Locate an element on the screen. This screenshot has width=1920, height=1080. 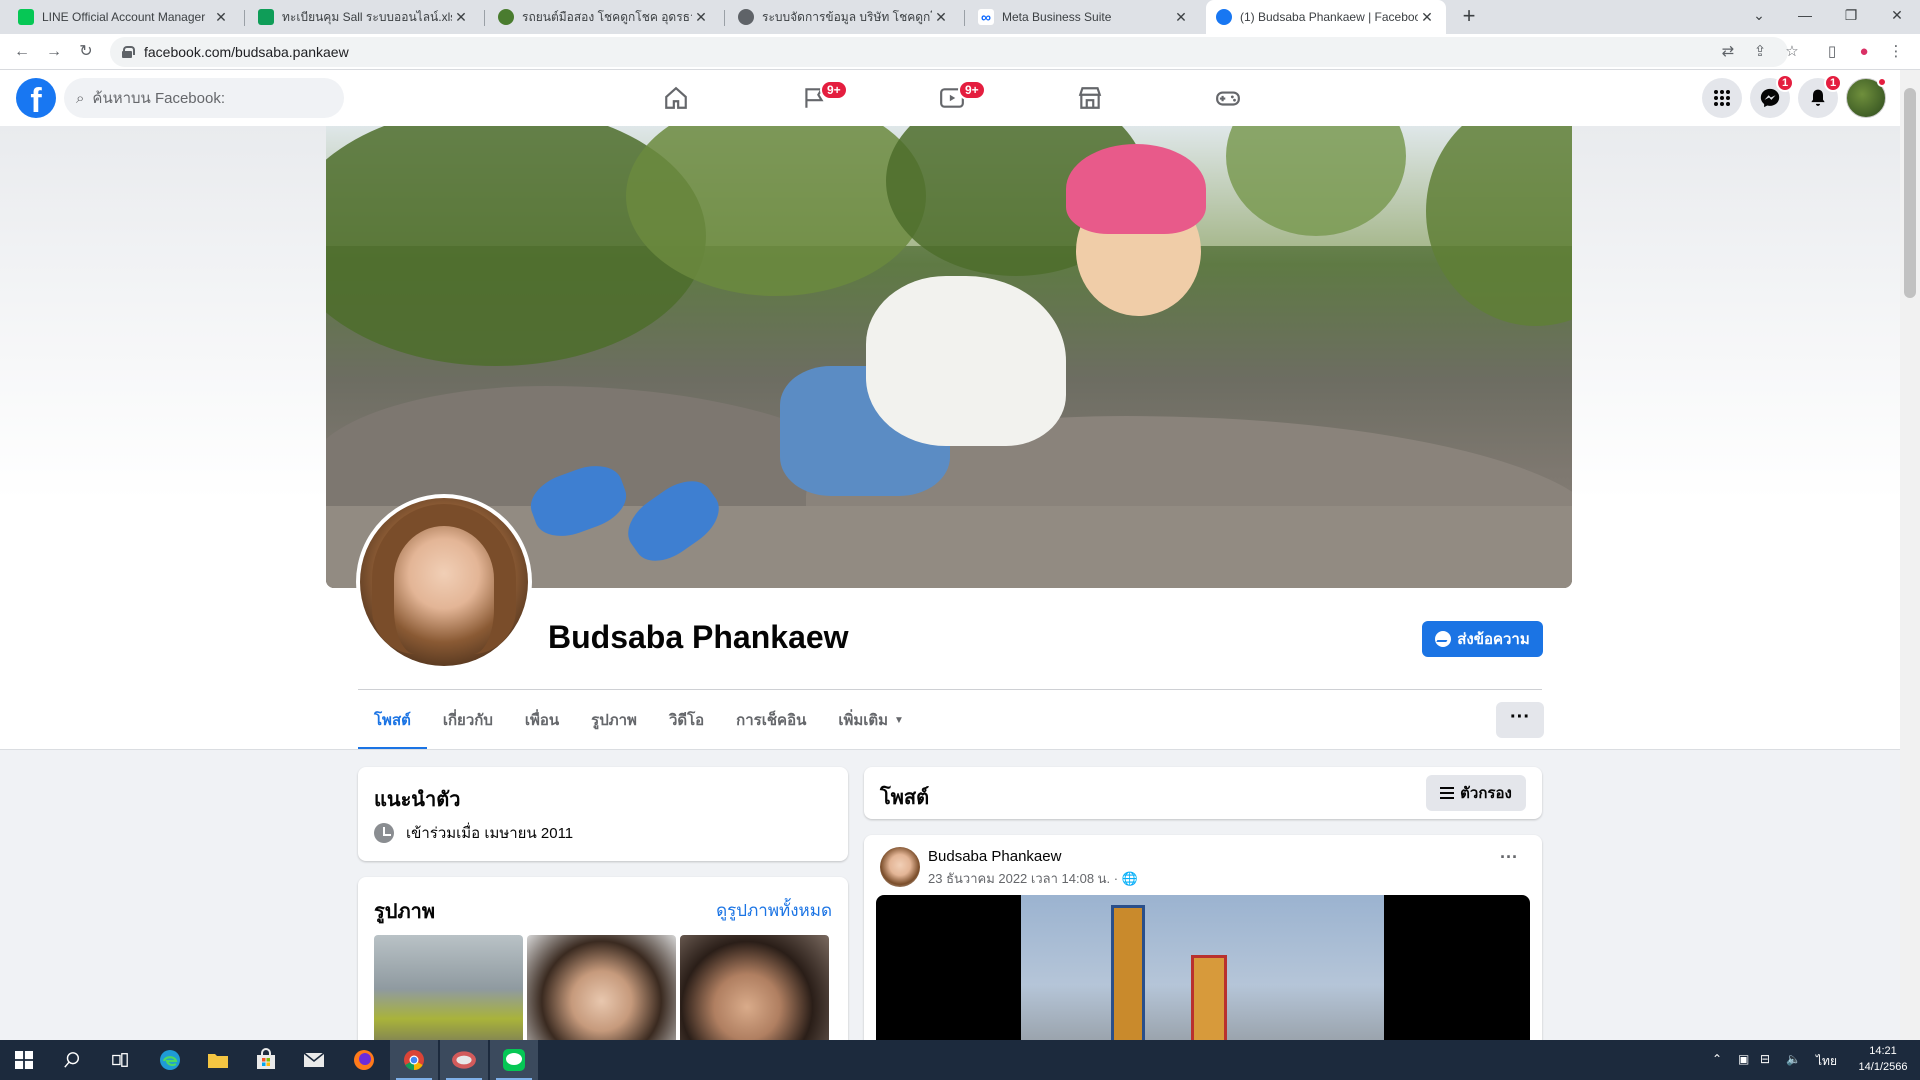
tab-friends: เพื่อน is located at coordinates (542, 720).